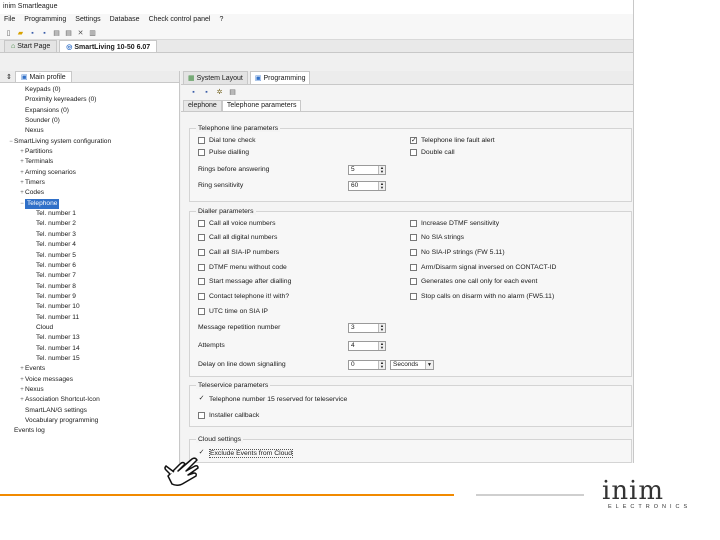 Image resolution: width=720 pixels, height=540 pixels. I want to click on call-all-voice-checkbox, so click(201, 223).